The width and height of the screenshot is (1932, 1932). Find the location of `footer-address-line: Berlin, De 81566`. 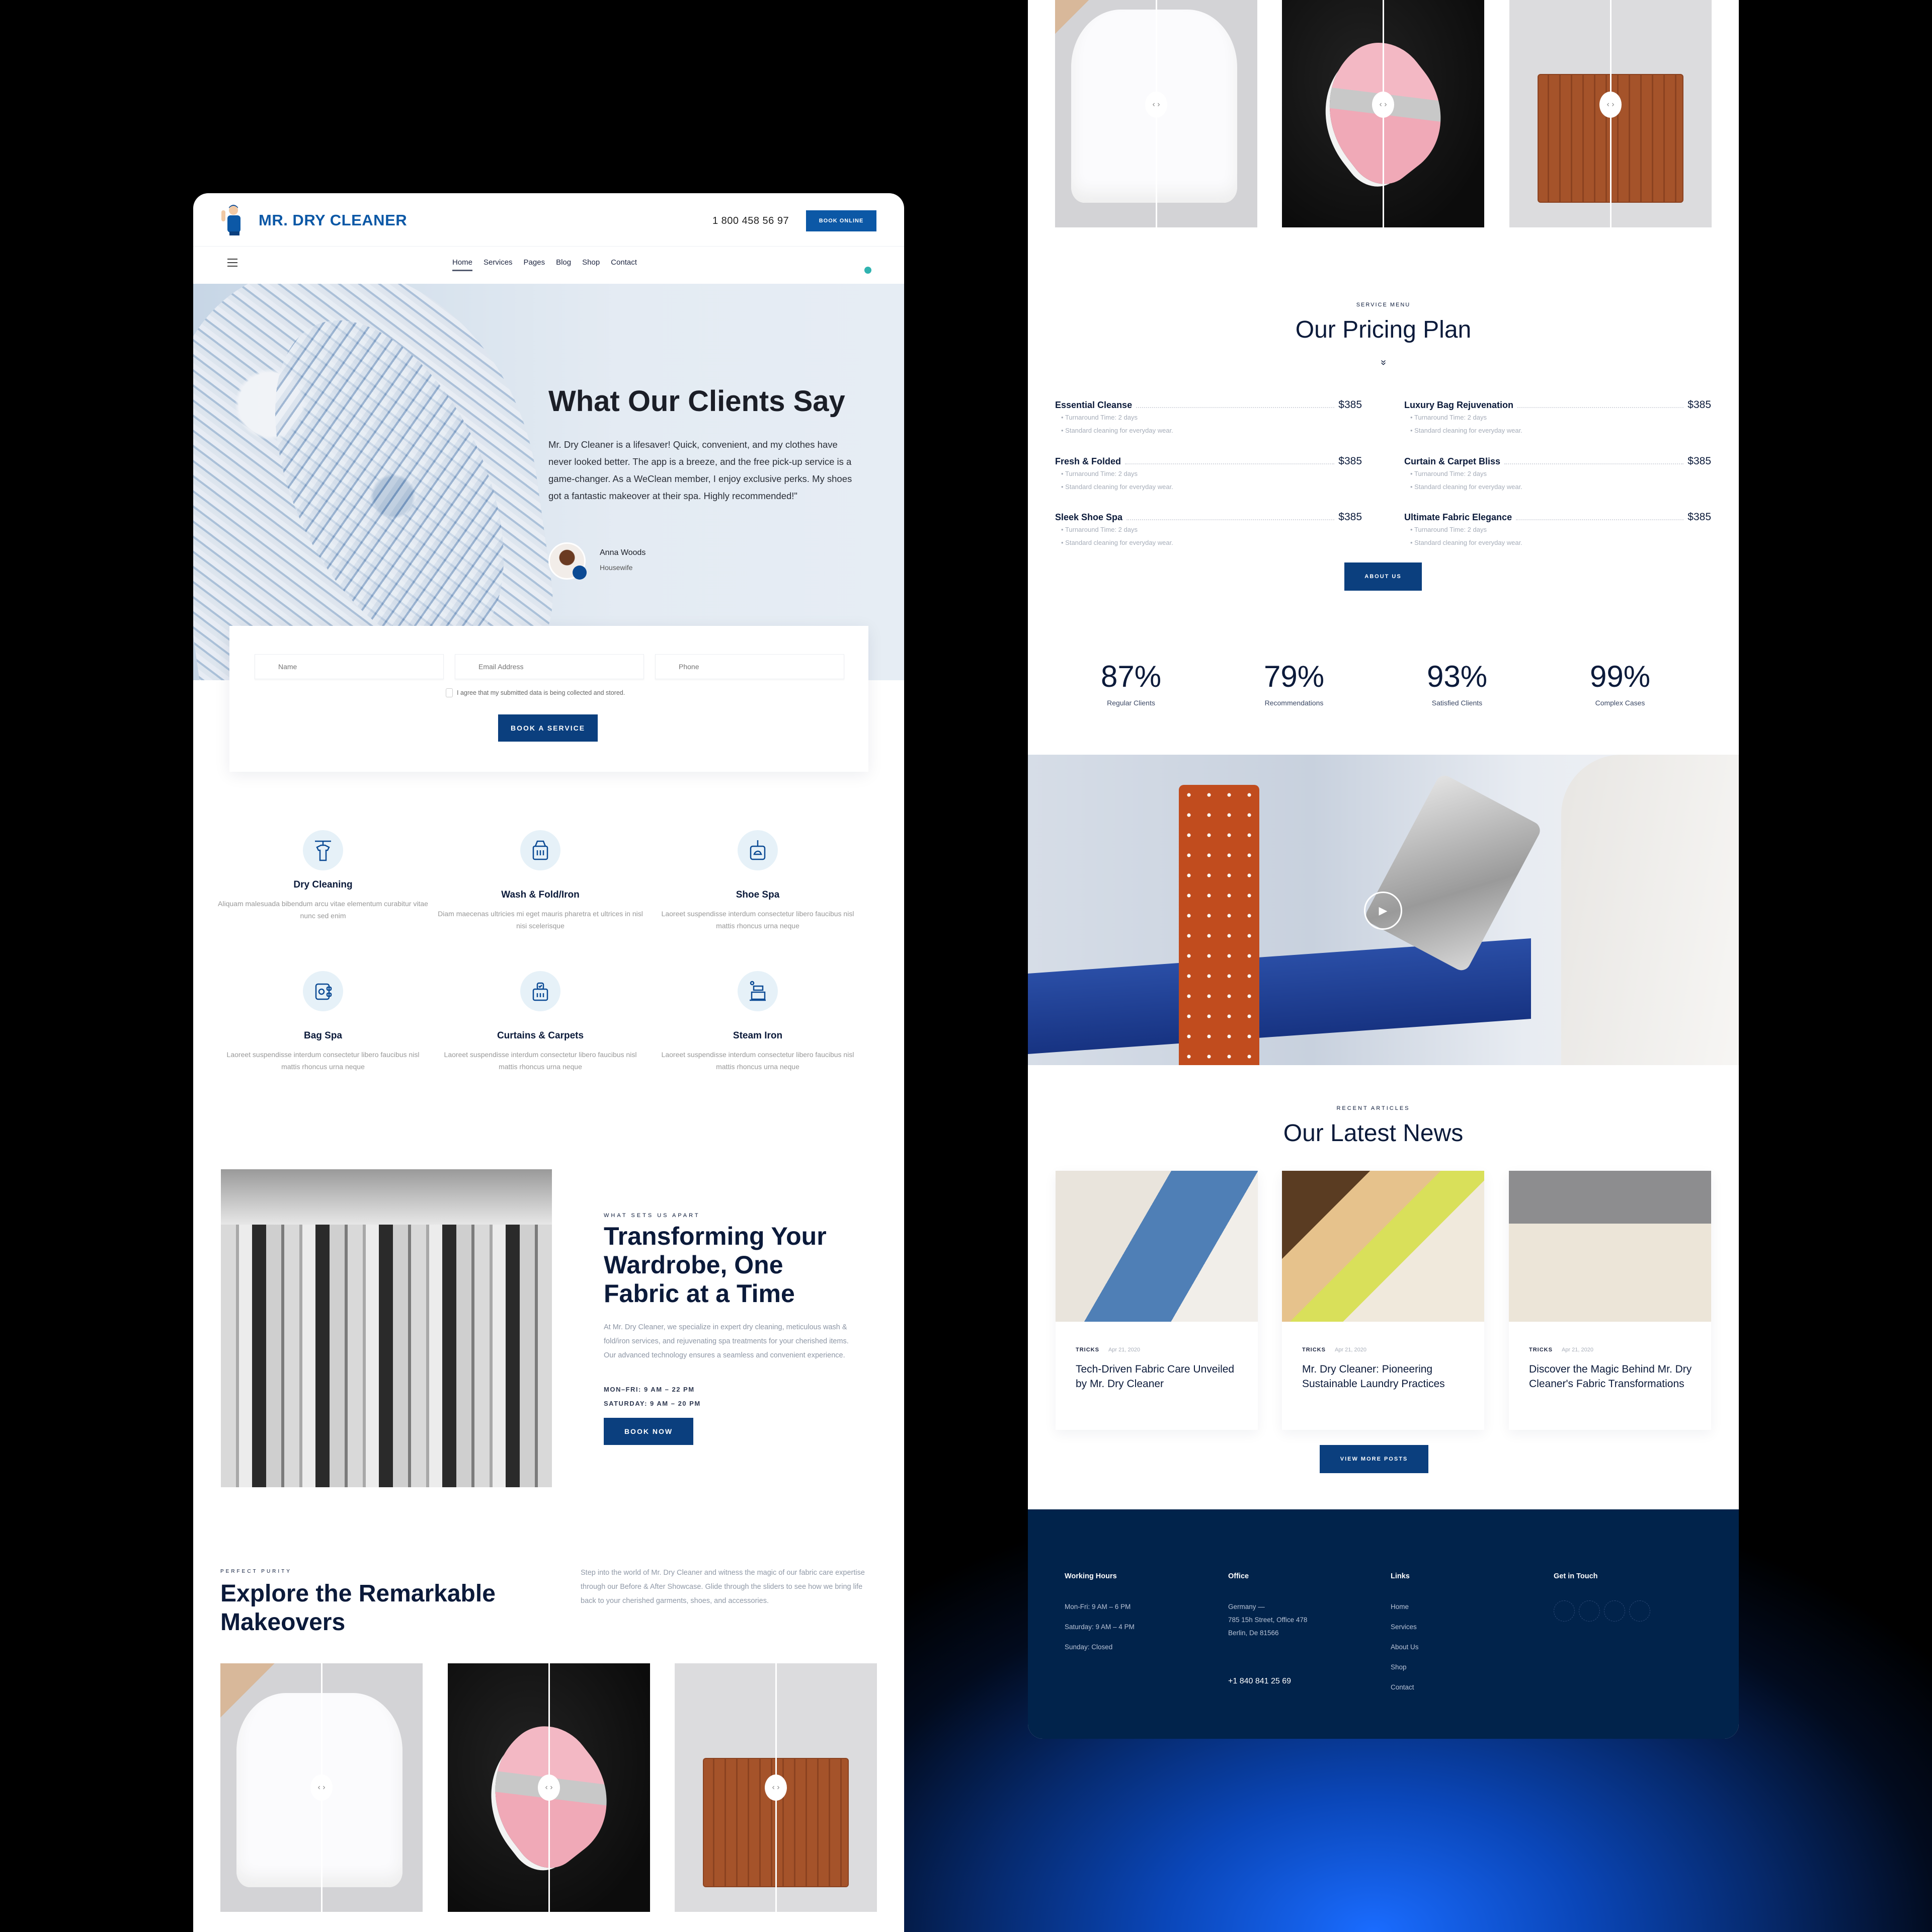

footer-address-line: Berlin, De 81566 is located at coordinates (1254, 1633).